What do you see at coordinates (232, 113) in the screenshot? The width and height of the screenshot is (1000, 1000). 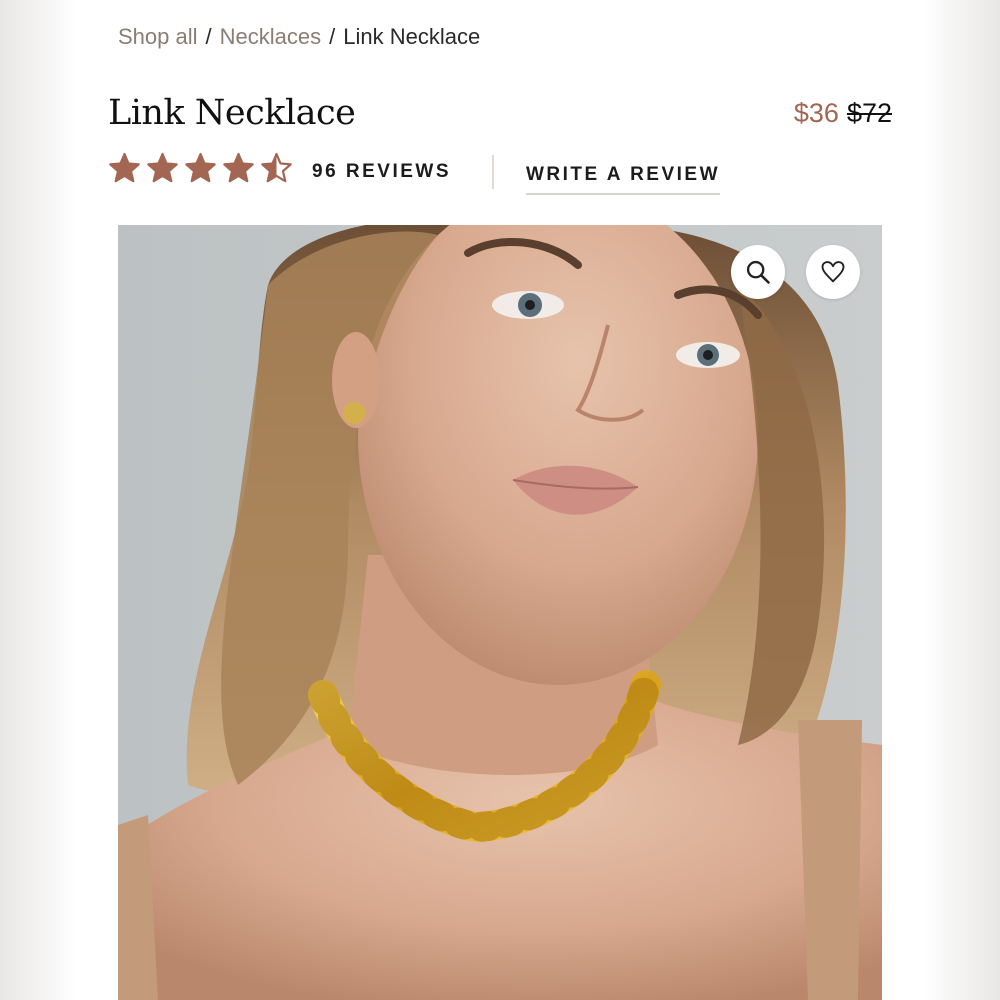 I see `product-title: Link Necklace` at bounding box center [232, 113].